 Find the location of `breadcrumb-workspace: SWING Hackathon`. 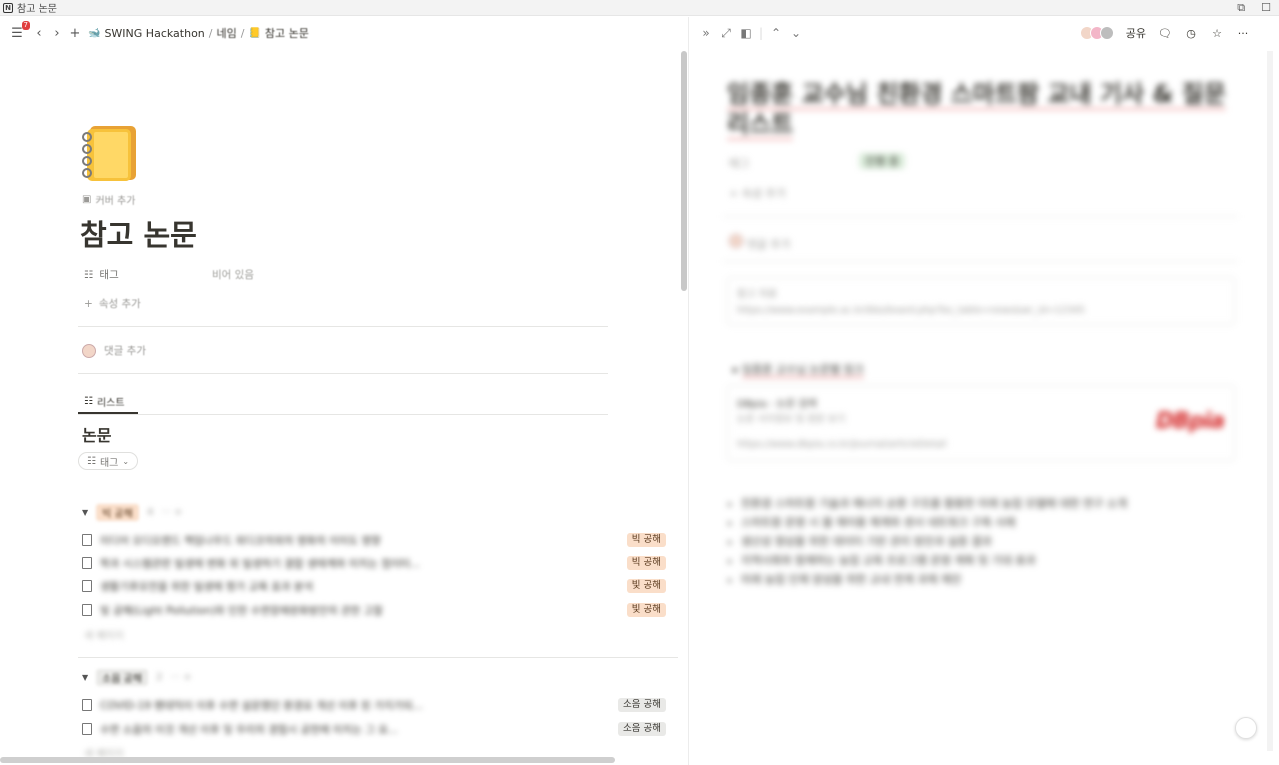

breadcrumb-workspace: SWING Hackathon is located at coordinates (154, 33).